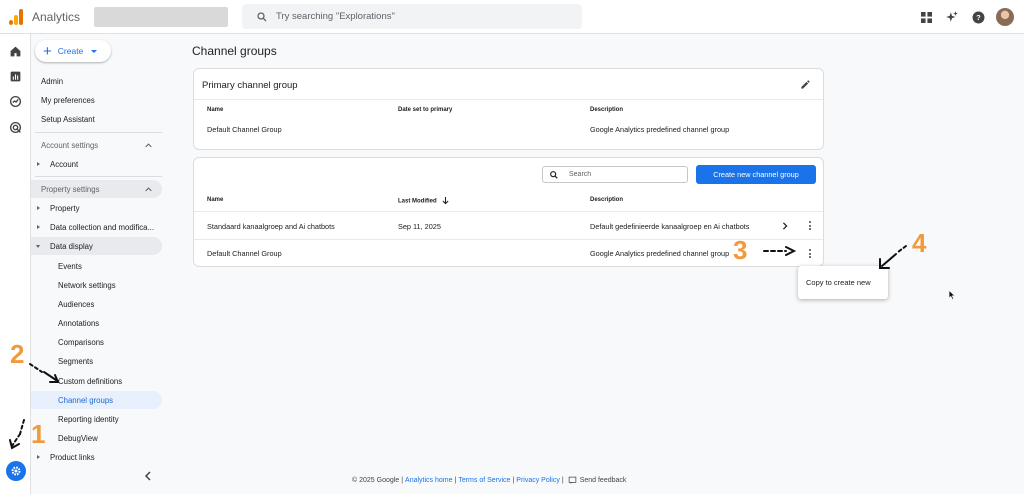 This screenshot has height=494, width=1024. I want to click on terms-link: Terms of Service, so click(484, 480).